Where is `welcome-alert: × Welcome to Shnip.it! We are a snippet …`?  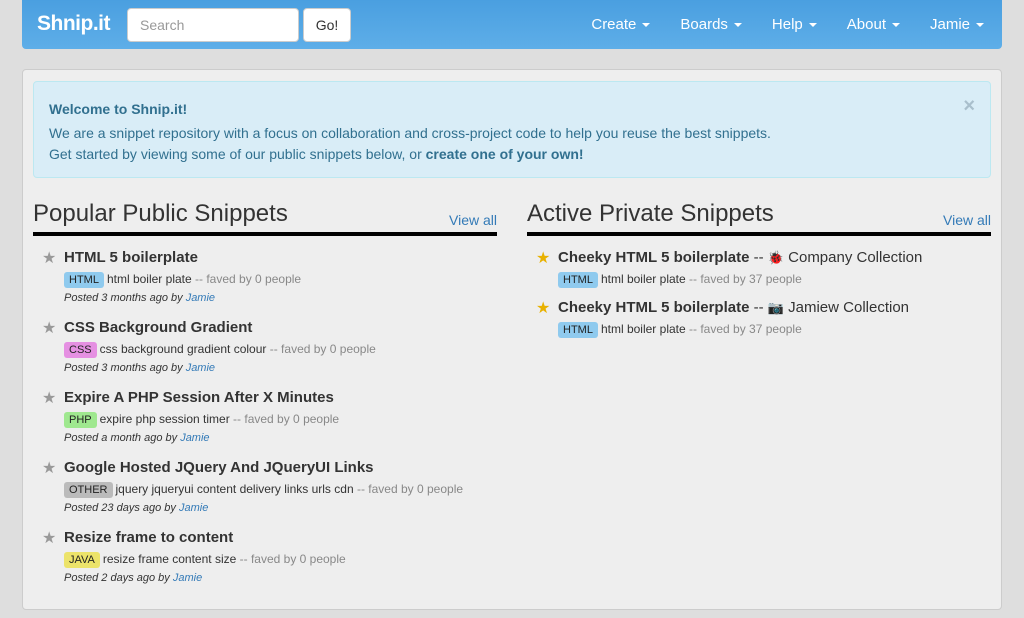
welcome-alert: × Welcome to Shnip.it! We are a snippet … is located at coordinates (512, 129).